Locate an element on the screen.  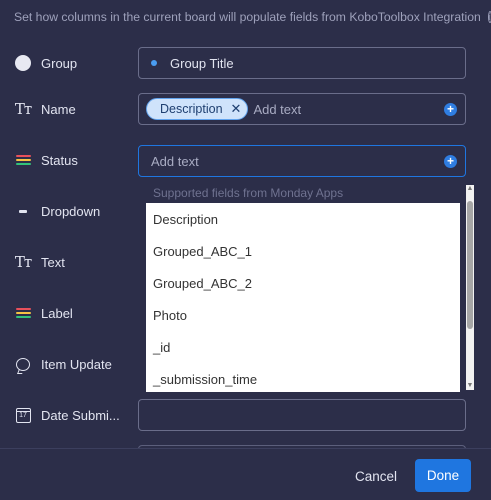
status-field: Add text + is located at coordinates (302, 161).